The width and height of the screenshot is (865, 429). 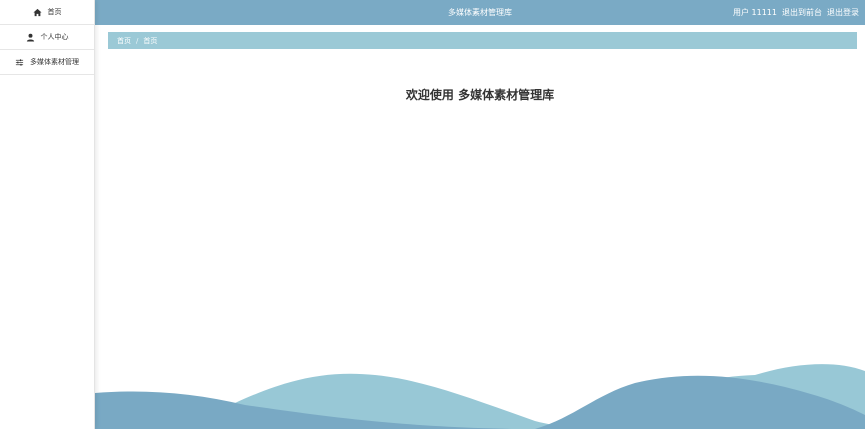 I want to click on sidebar-item-home: 首页, so click(x=47, y=12).